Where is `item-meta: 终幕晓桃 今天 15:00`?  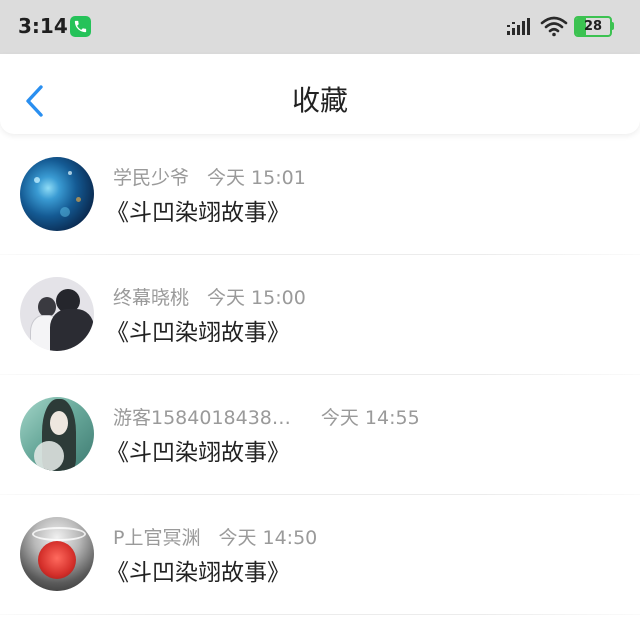 item-meta: 终幕晓桃 今天 15:00 is located at coordinates (209, 298).